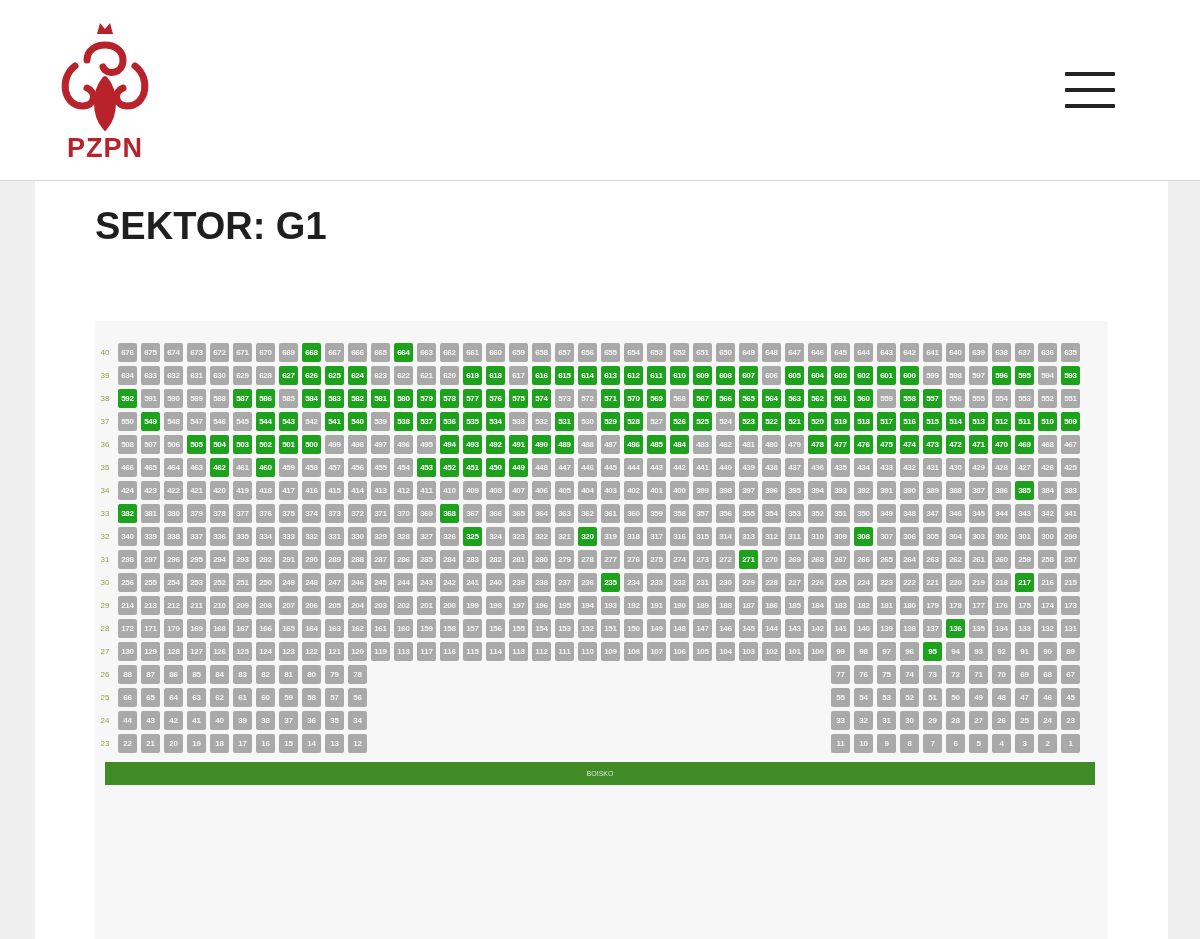 This screenshot has height=939, width=1200. What do you see at coordinates (334, 674) in the screenshot?
I see `seat: 79` at bounding box center [334, 674].